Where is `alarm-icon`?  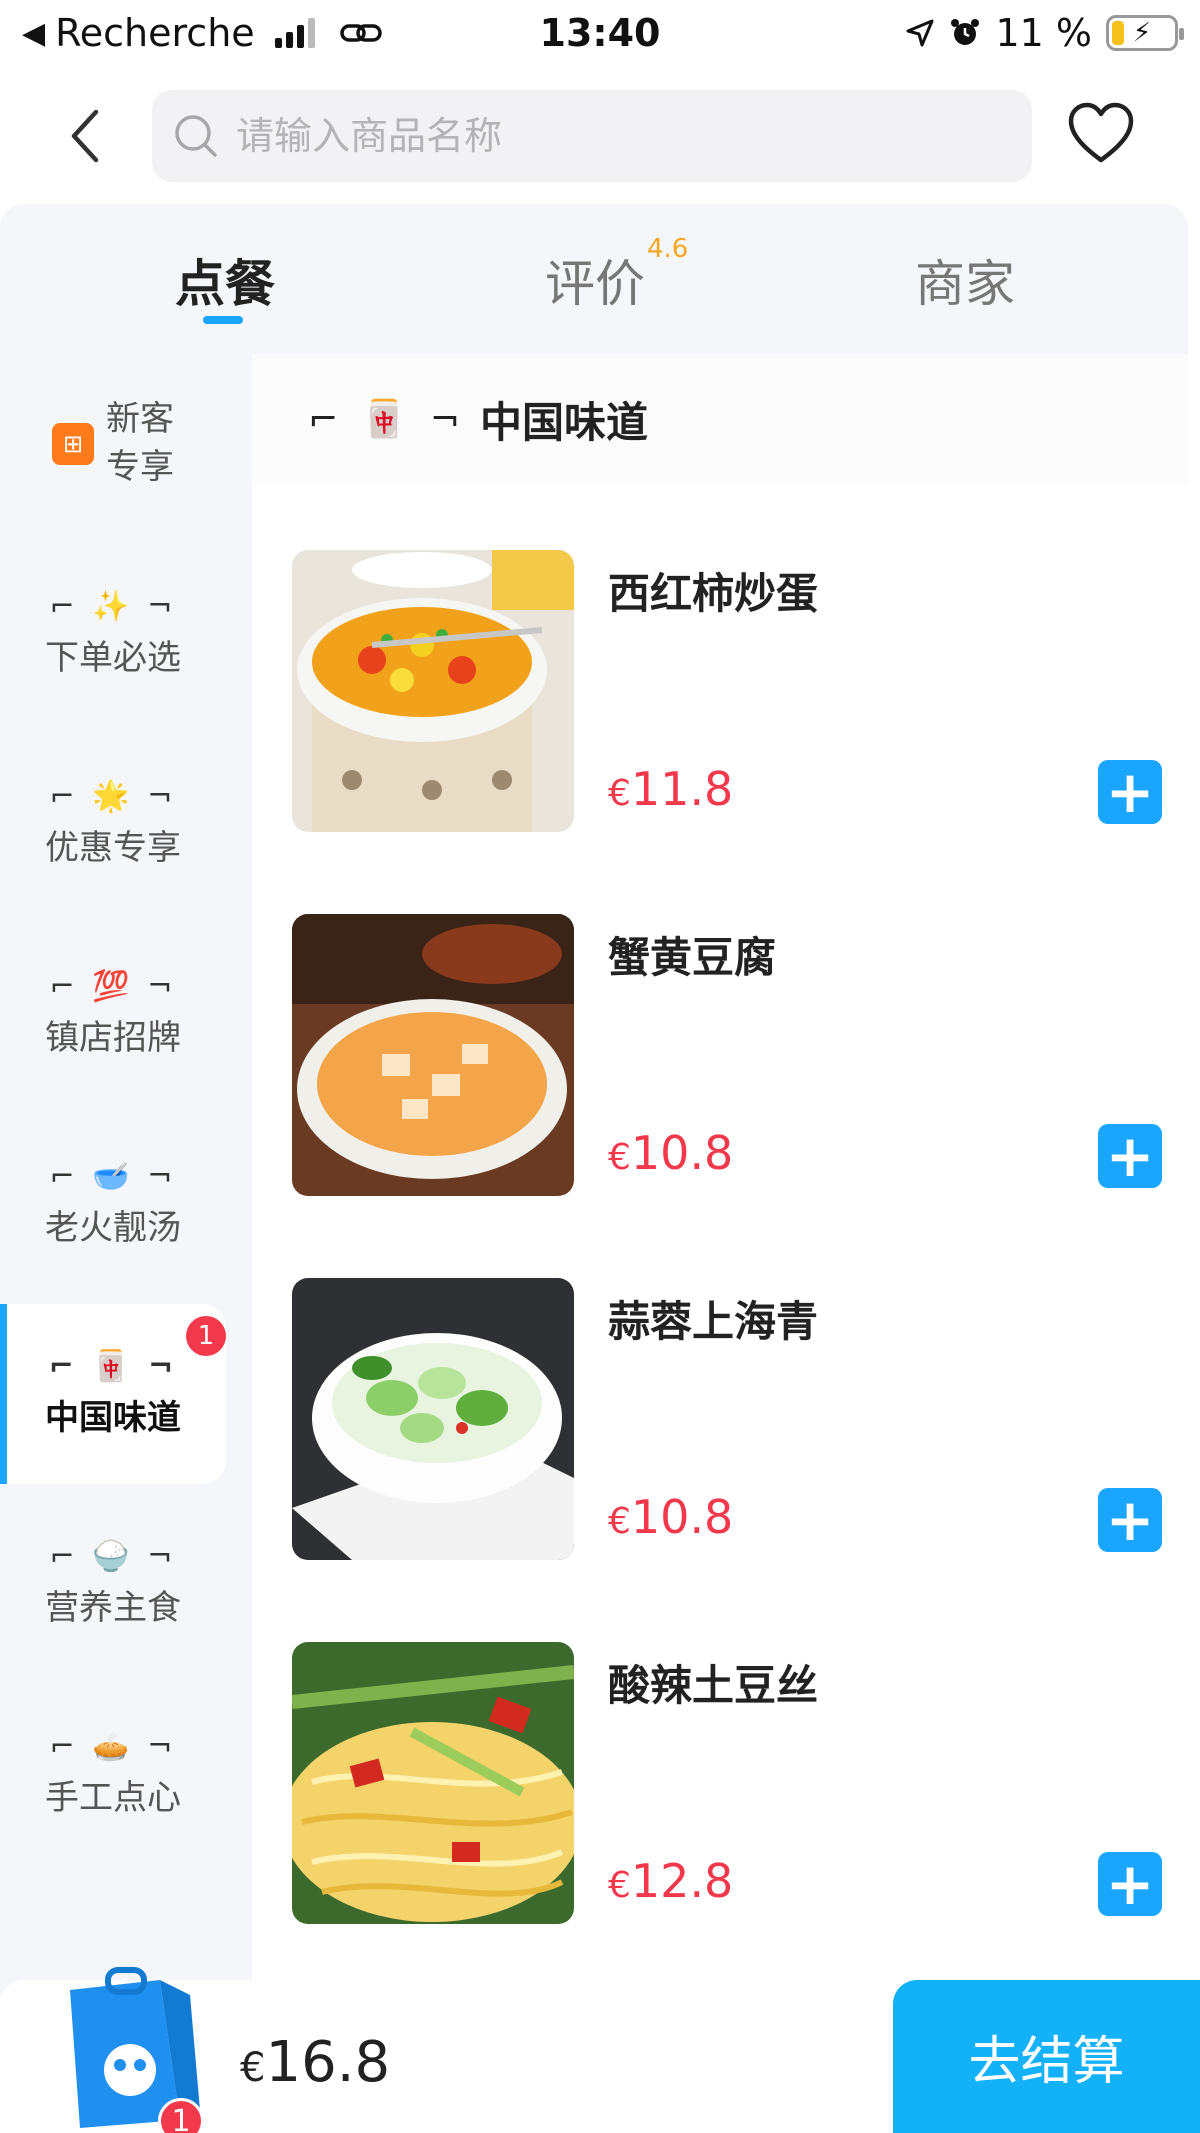 alarm-icon is located at coordinates (965, 32).